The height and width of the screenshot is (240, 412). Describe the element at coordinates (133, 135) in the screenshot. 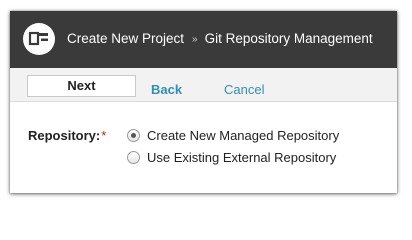

I see `radio-button-selected` at that location.